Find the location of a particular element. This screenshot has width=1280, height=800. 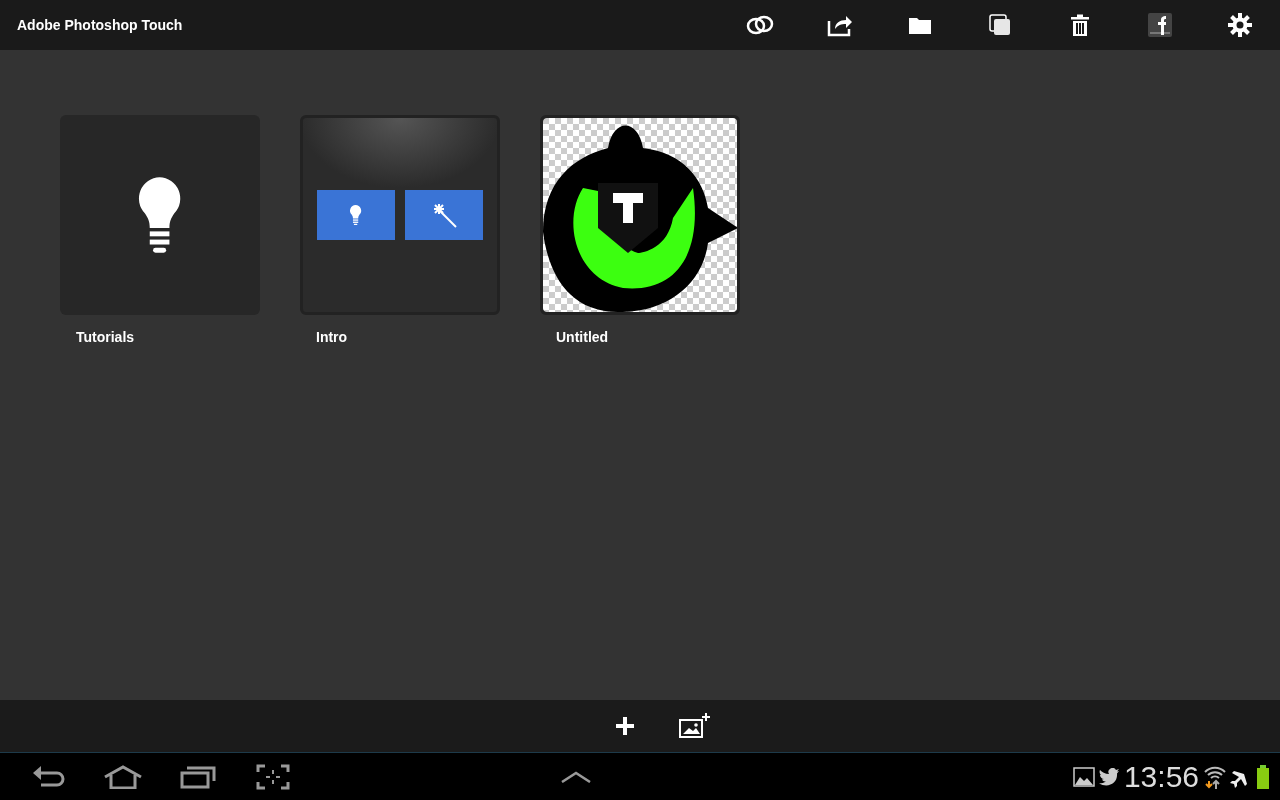

tutorials-thumbnail is located at coordinates (160, 215).